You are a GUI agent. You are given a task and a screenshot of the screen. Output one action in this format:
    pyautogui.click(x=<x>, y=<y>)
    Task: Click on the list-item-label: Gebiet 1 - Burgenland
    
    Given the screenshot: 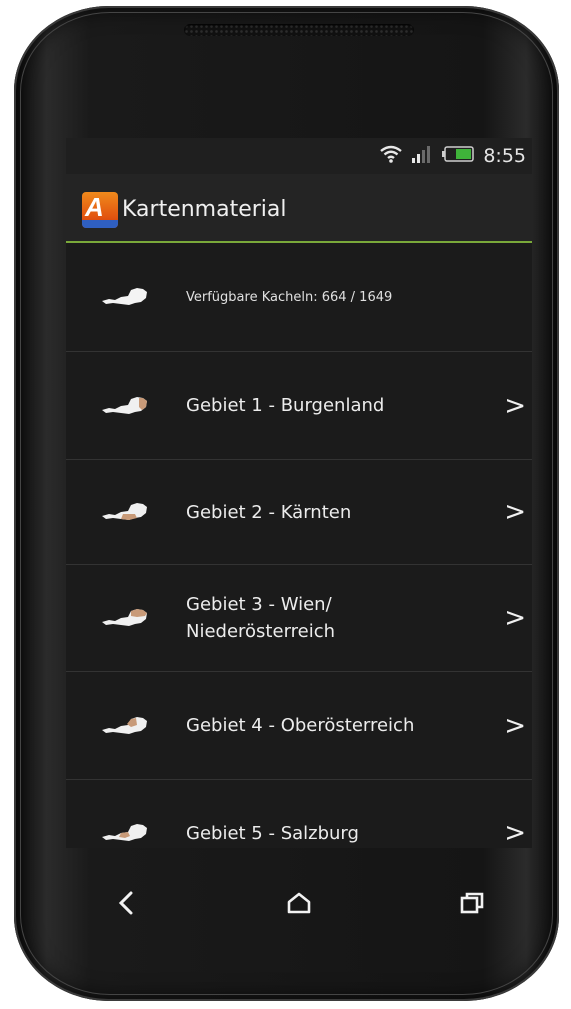 What is the action you would take?
    pyautogui.click(x=285, y=405)
    